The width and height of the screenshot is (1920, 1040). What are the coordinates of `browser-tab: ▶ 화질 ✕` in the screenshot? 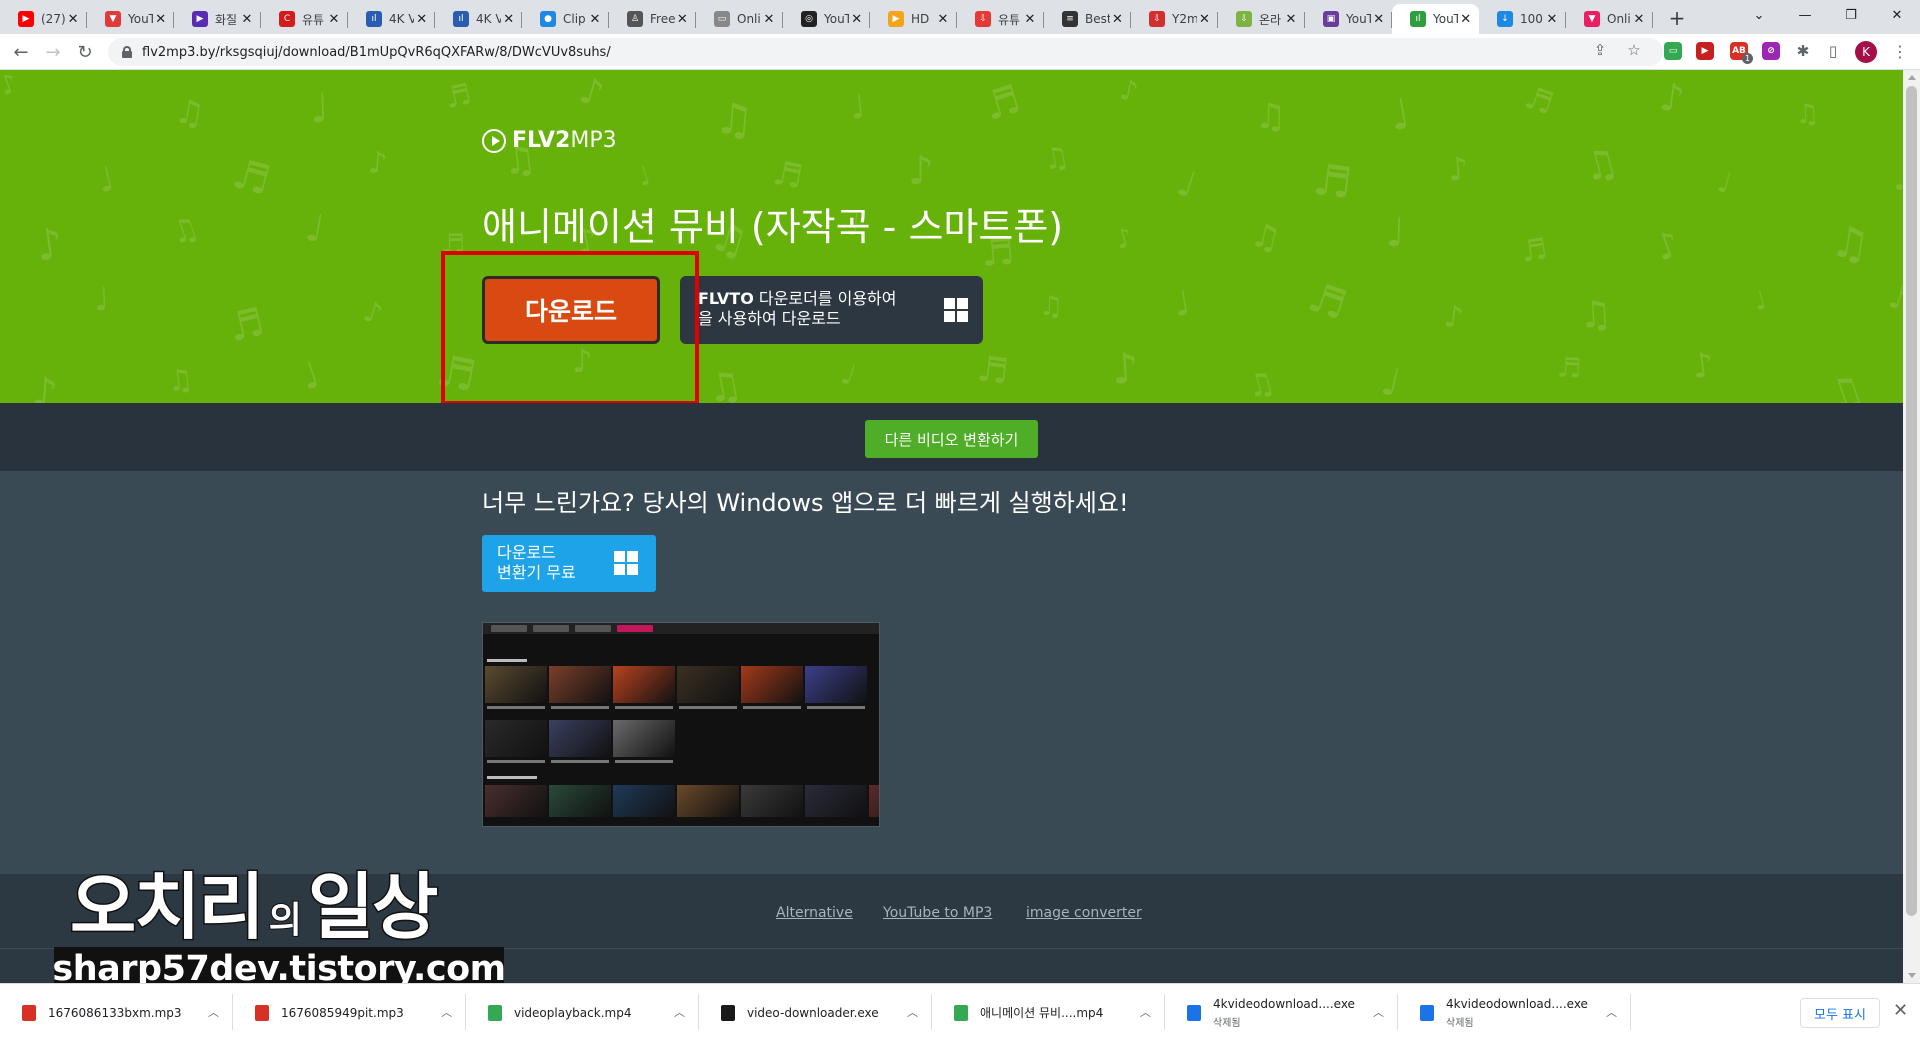 It's located at (217, 19).